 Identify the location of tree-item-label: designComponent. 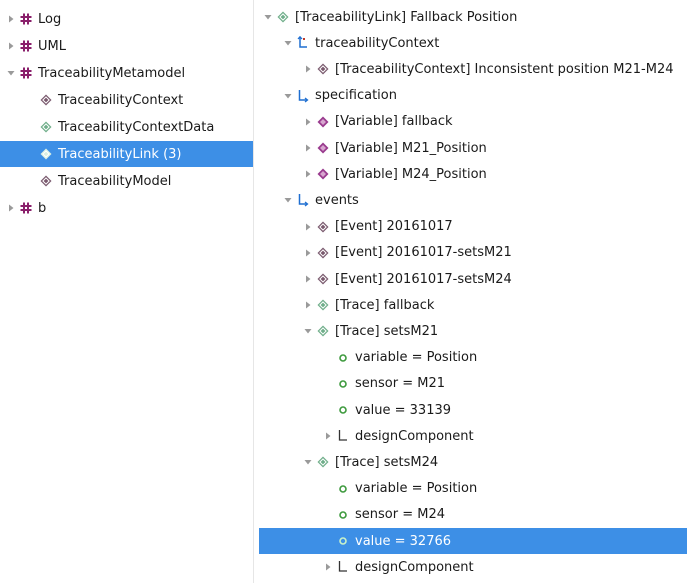
(414, 567).